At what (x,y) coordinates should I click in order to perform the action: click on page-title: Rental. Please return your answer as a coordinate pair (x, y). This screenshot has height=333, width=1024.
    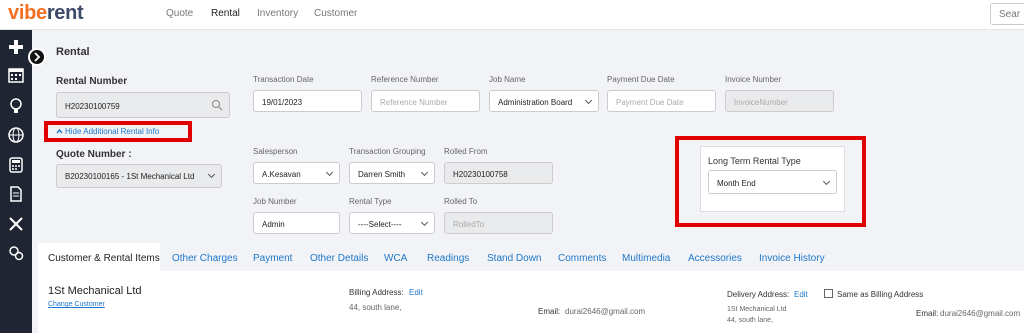
    Looking at the image, I should click on (73, 52).